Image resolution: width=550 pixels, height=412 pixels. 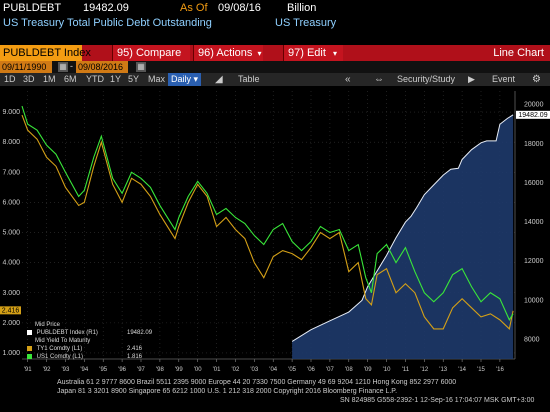 What do you see at coordinates (95, 79) in the screenshot?
I see `range-ytd: YTD` at bounding box center [95, 79].